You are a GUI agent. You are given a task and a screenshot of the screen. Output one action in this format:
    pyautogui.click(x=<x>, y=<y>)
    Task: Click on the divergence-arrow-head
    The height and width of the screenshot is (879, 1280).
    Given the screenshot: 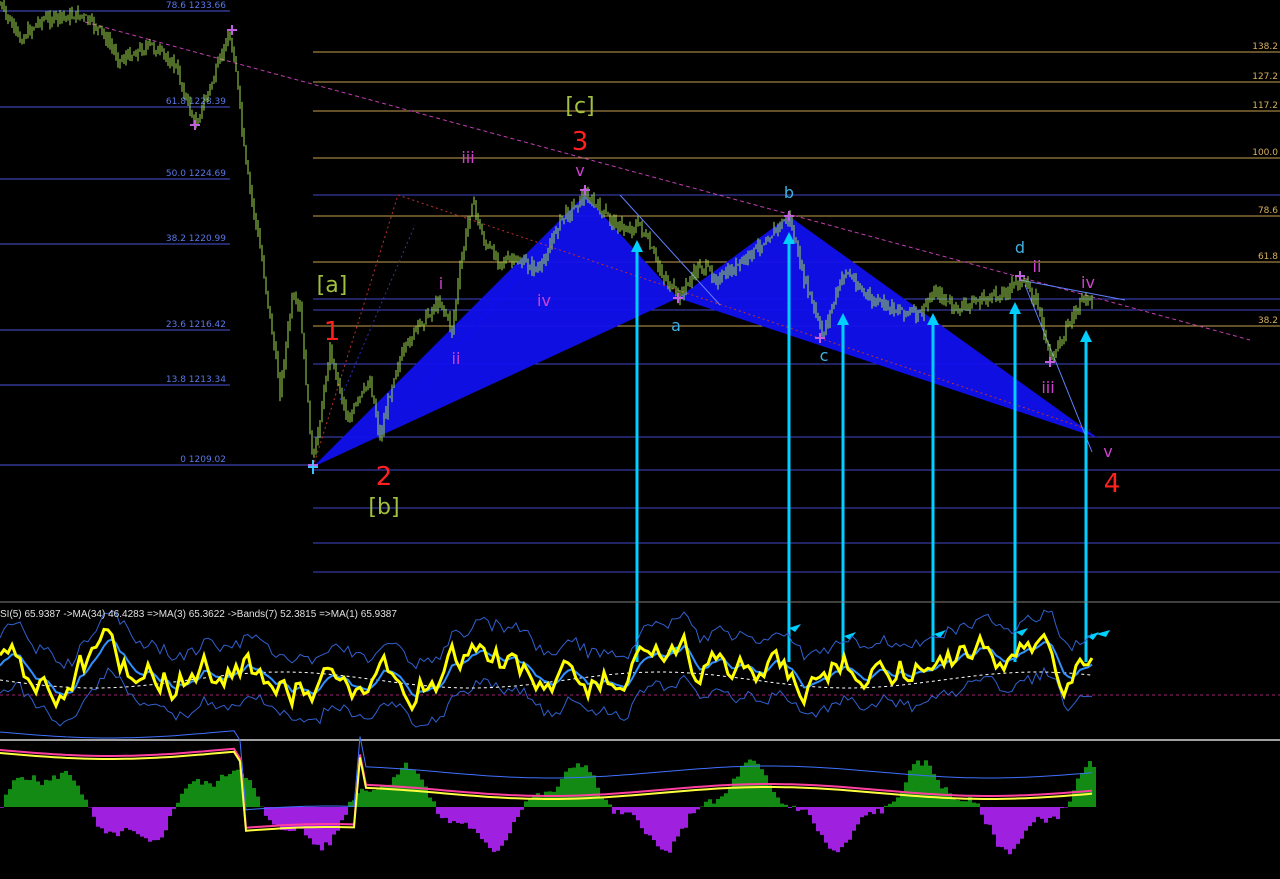 What is the action you would take?
    pyautogui.click(x=1086, y=336)
    